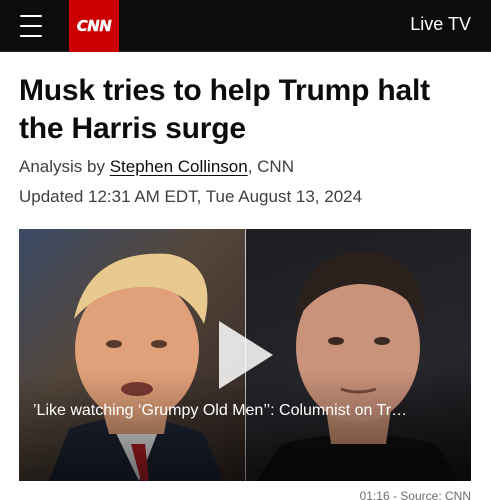 This screenshot has width=491, height=500. Describe the element at coordinates (179, 166) in the screenshot. I see `author-link: Stephen Collinson` at that location.